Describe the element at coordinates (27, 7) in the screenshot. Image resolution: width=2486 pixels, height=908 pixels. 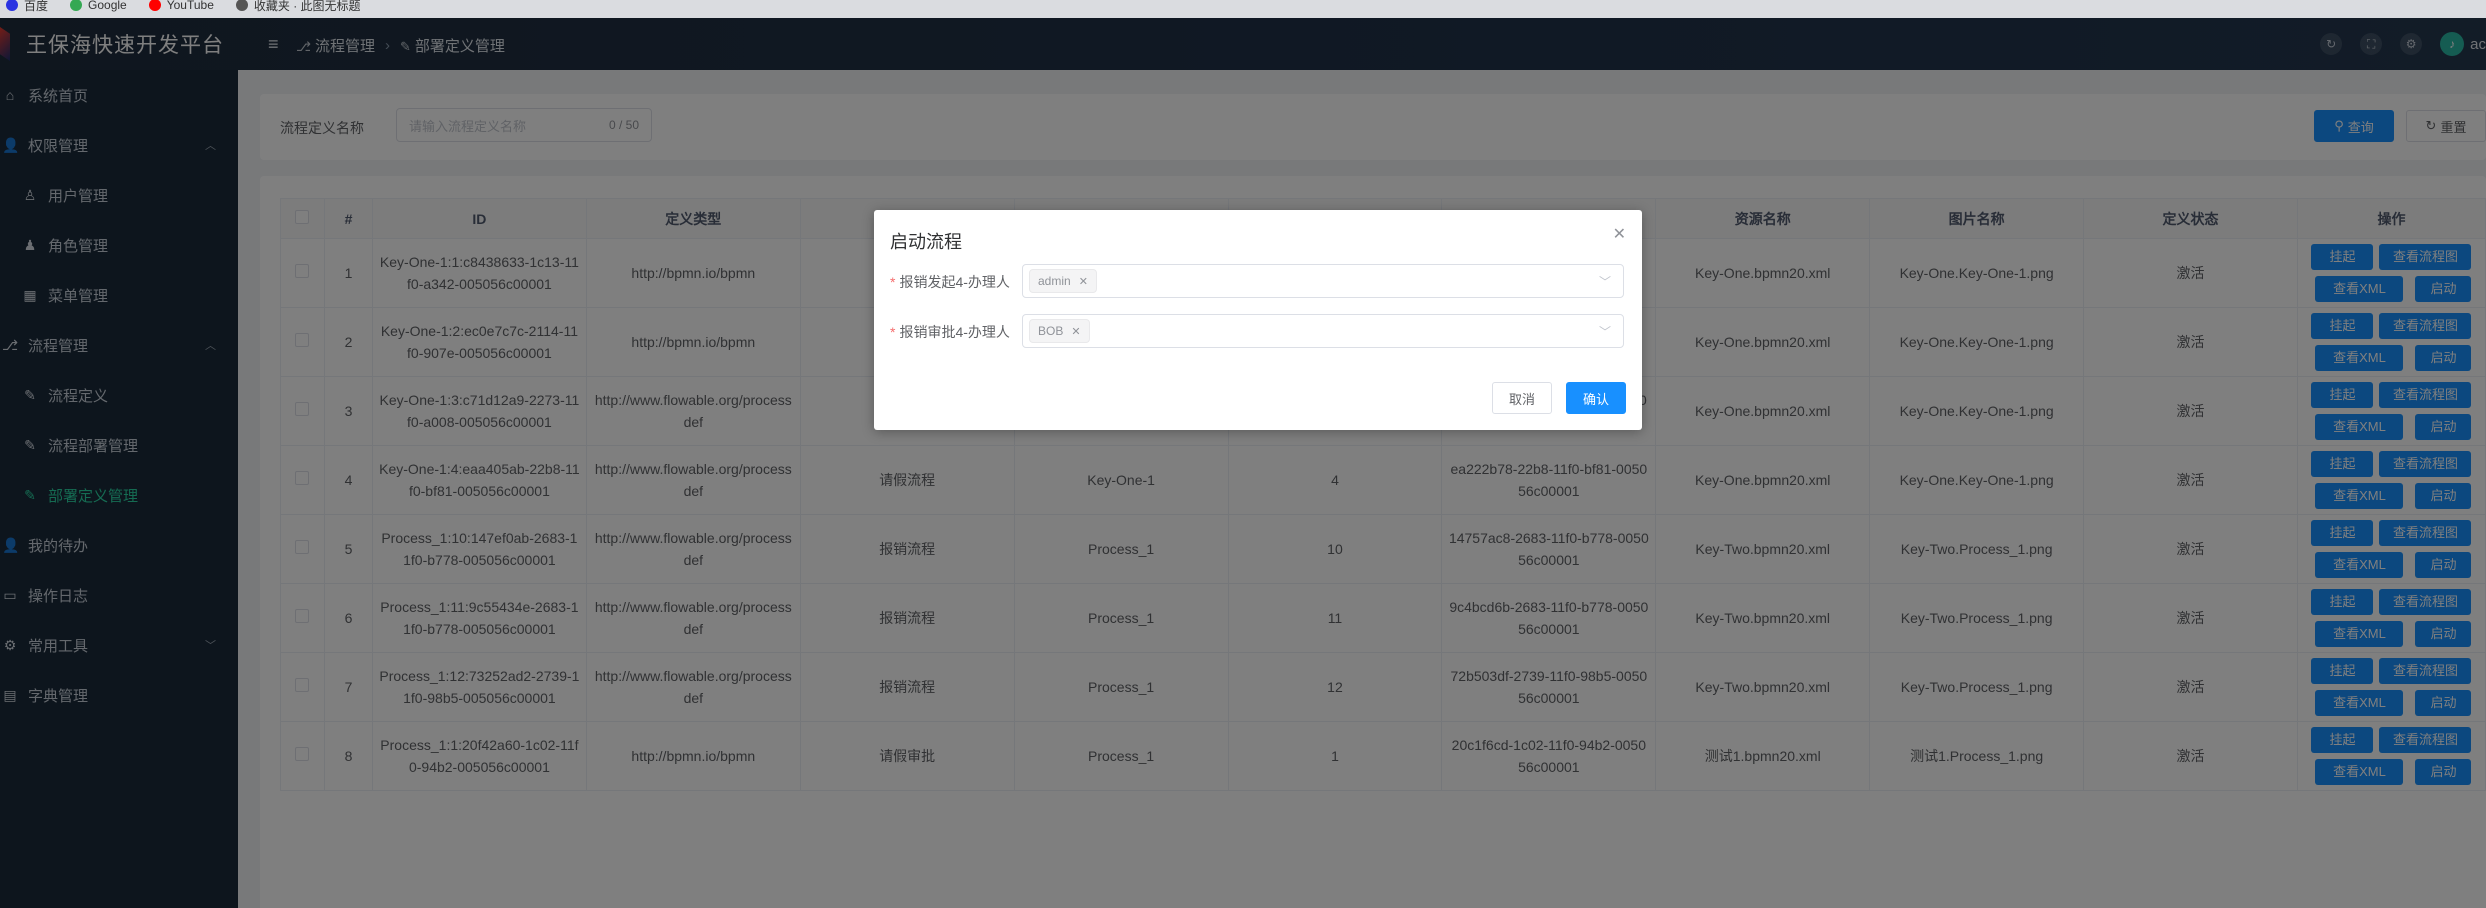
I see `bookmark-item: 百度` at that location.